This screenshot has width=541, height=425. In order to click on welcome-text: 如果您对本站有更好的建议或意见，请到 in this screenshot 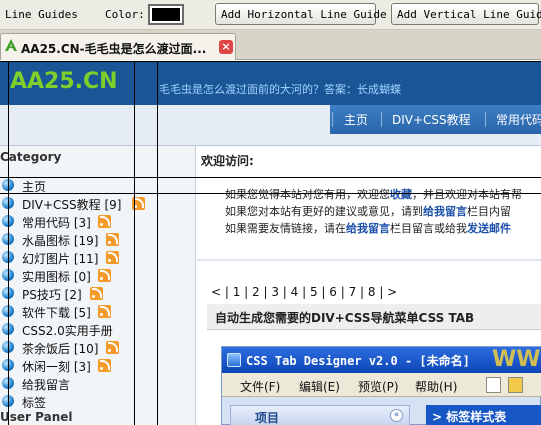, I will do `click(324, 211)`.